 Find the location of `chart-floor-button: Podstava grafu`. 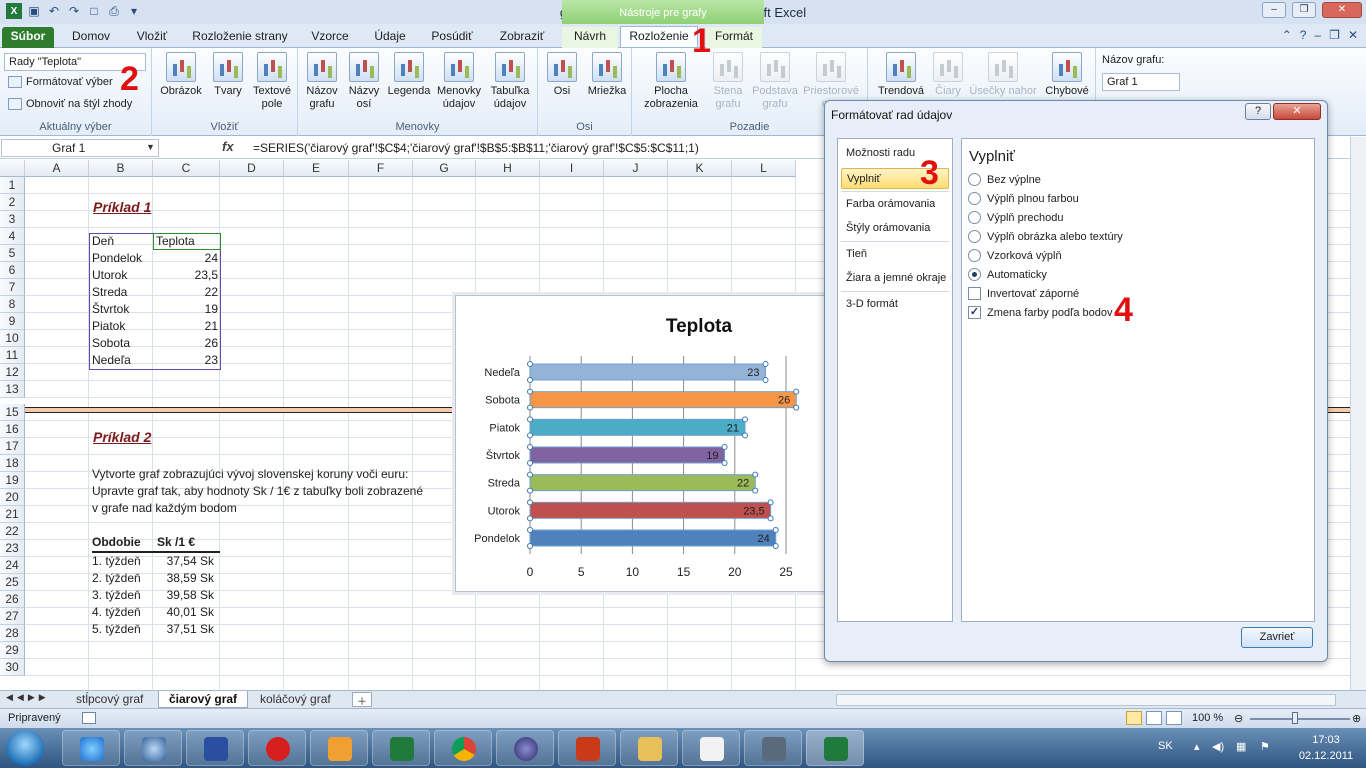

chart-floor-button: Podstava grafu is located at coordinates (775, 81).